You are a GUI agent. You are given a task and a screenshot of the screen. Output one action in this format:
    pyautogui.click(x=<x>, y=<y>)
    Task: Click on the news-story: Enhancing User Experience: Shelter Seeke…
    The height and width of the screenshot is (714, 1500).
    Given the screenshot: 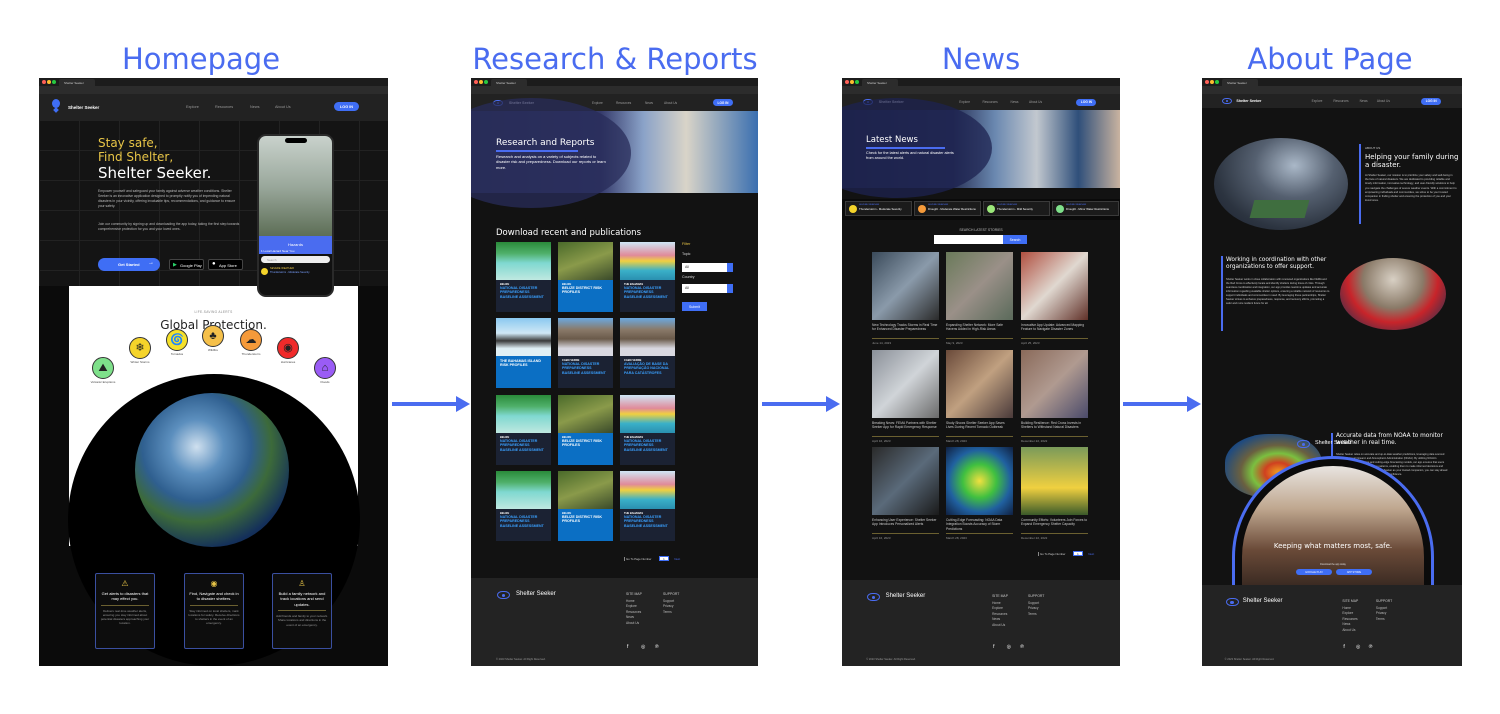 What is the action you would take?
    pyautogui.click(x=905, y=493)
    